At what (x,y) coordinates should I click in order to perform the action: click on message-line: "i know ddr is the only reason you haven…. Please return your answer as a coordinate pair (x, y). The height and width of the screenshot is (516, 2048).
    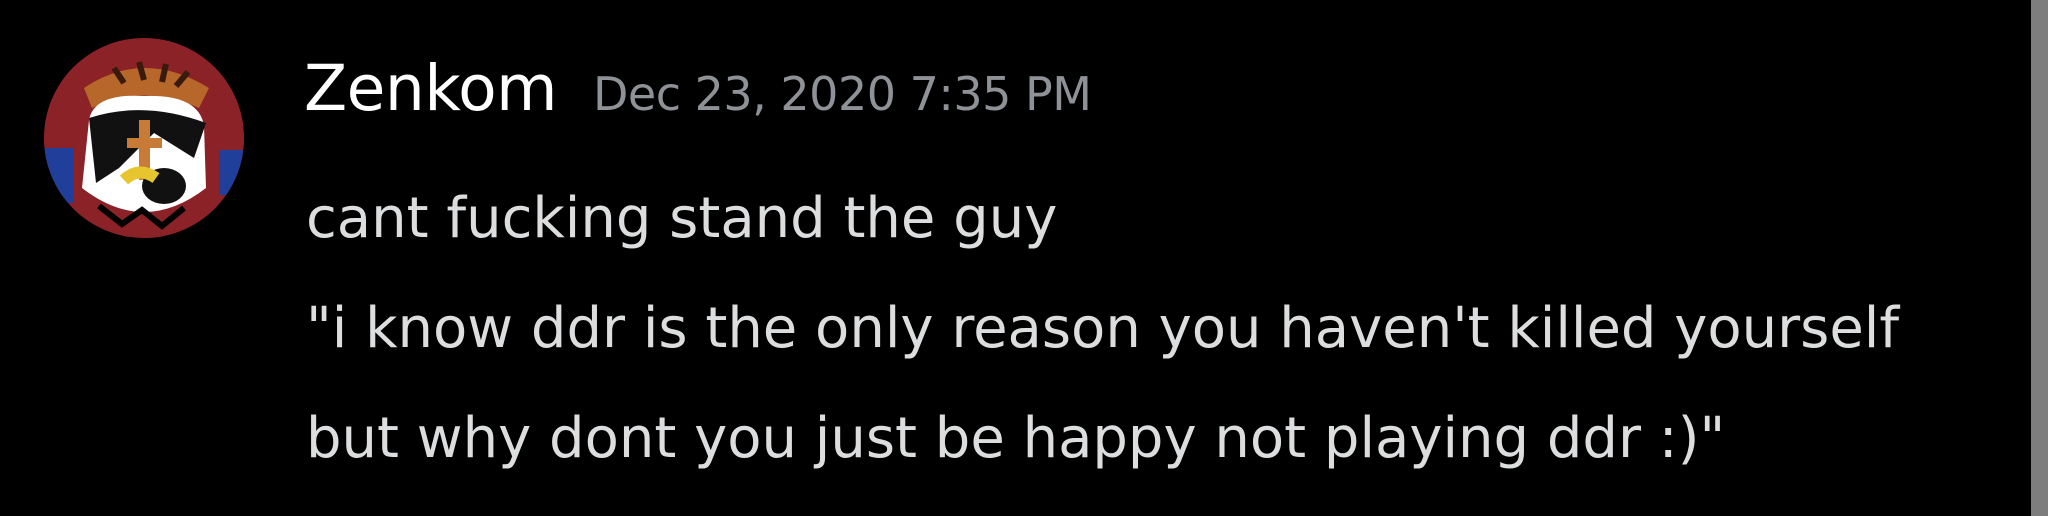
    Looking at the image, I should click on (1103, 328).